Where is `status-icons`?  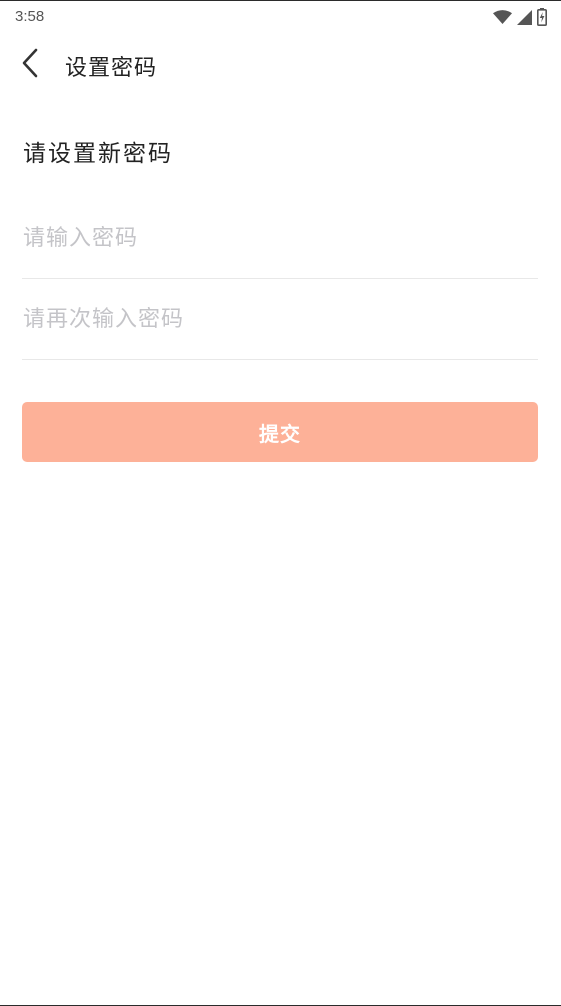
status-icons is located at coordinates (520, 17).